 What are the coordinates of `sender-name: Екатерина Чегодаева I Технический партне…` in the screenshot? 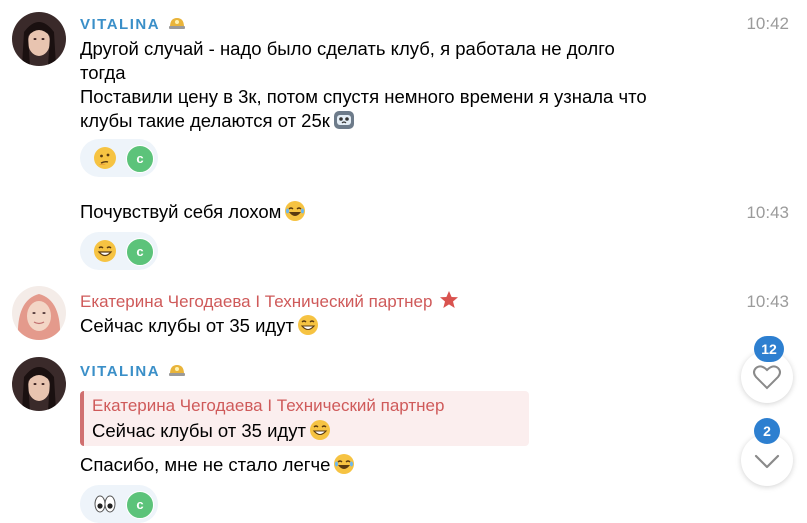 It's located at (269, 301).